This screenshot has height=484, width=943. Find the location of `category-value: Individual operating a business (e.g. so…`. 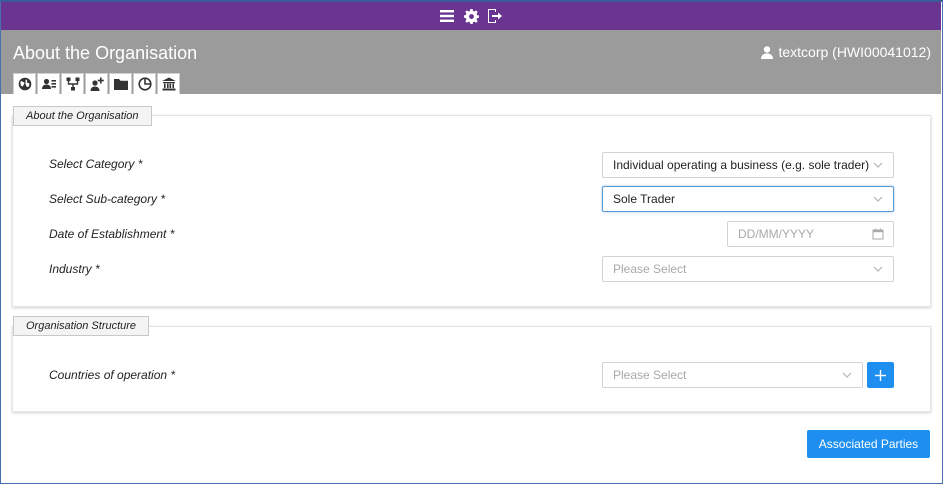

category-value: Individual operating a business (e.g. so… is located at coordinates (741, 165).